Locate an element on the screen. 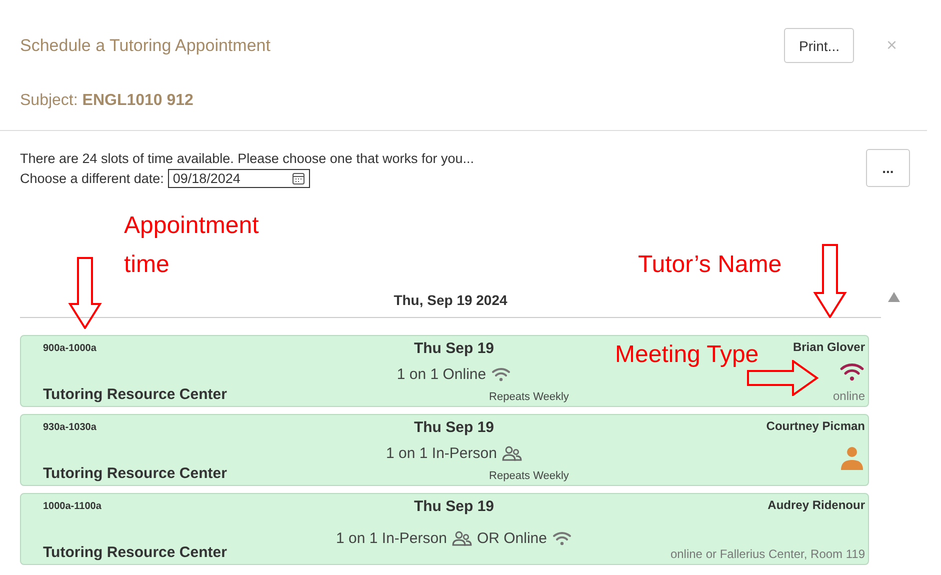 Image resolution: width=941 pixels, height=575 pixels. subject-label: Subject: ENGL1010 912 is located at coordinates (107, 101).